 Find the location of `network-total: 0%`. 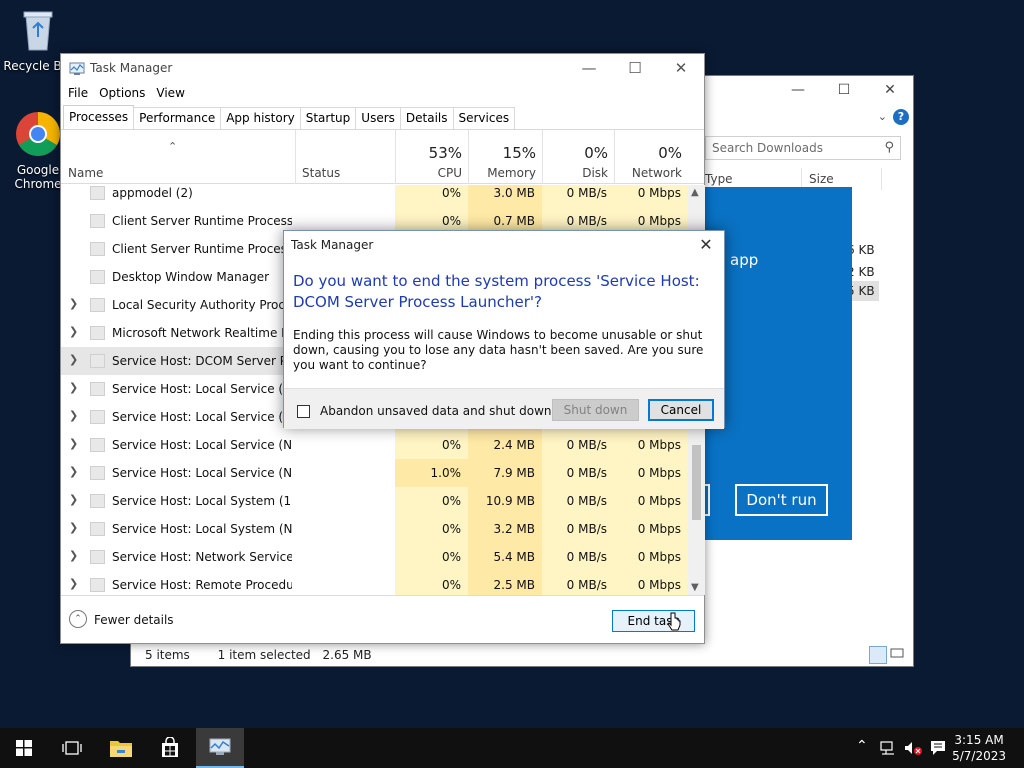

network-total: 0% is located at coordinates (670, 153).